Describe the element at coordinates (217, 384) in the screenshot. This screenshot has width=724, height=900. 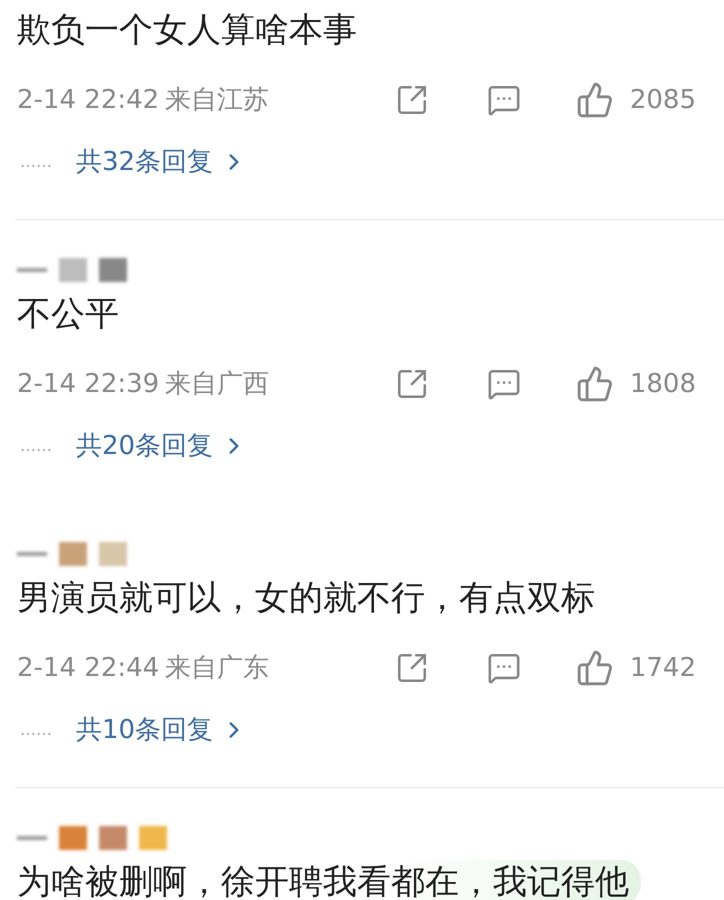
I see `comment-location: 来自广西` at that location.